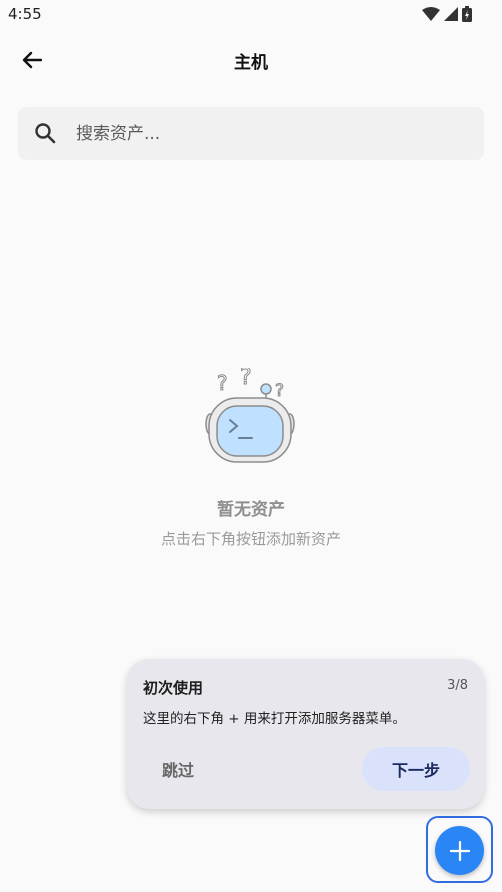 The image size is (502, 892). What do you see at coordinates (45, 133) in the screenshot?
I see `search-icon` at bounding box center [45, 133].